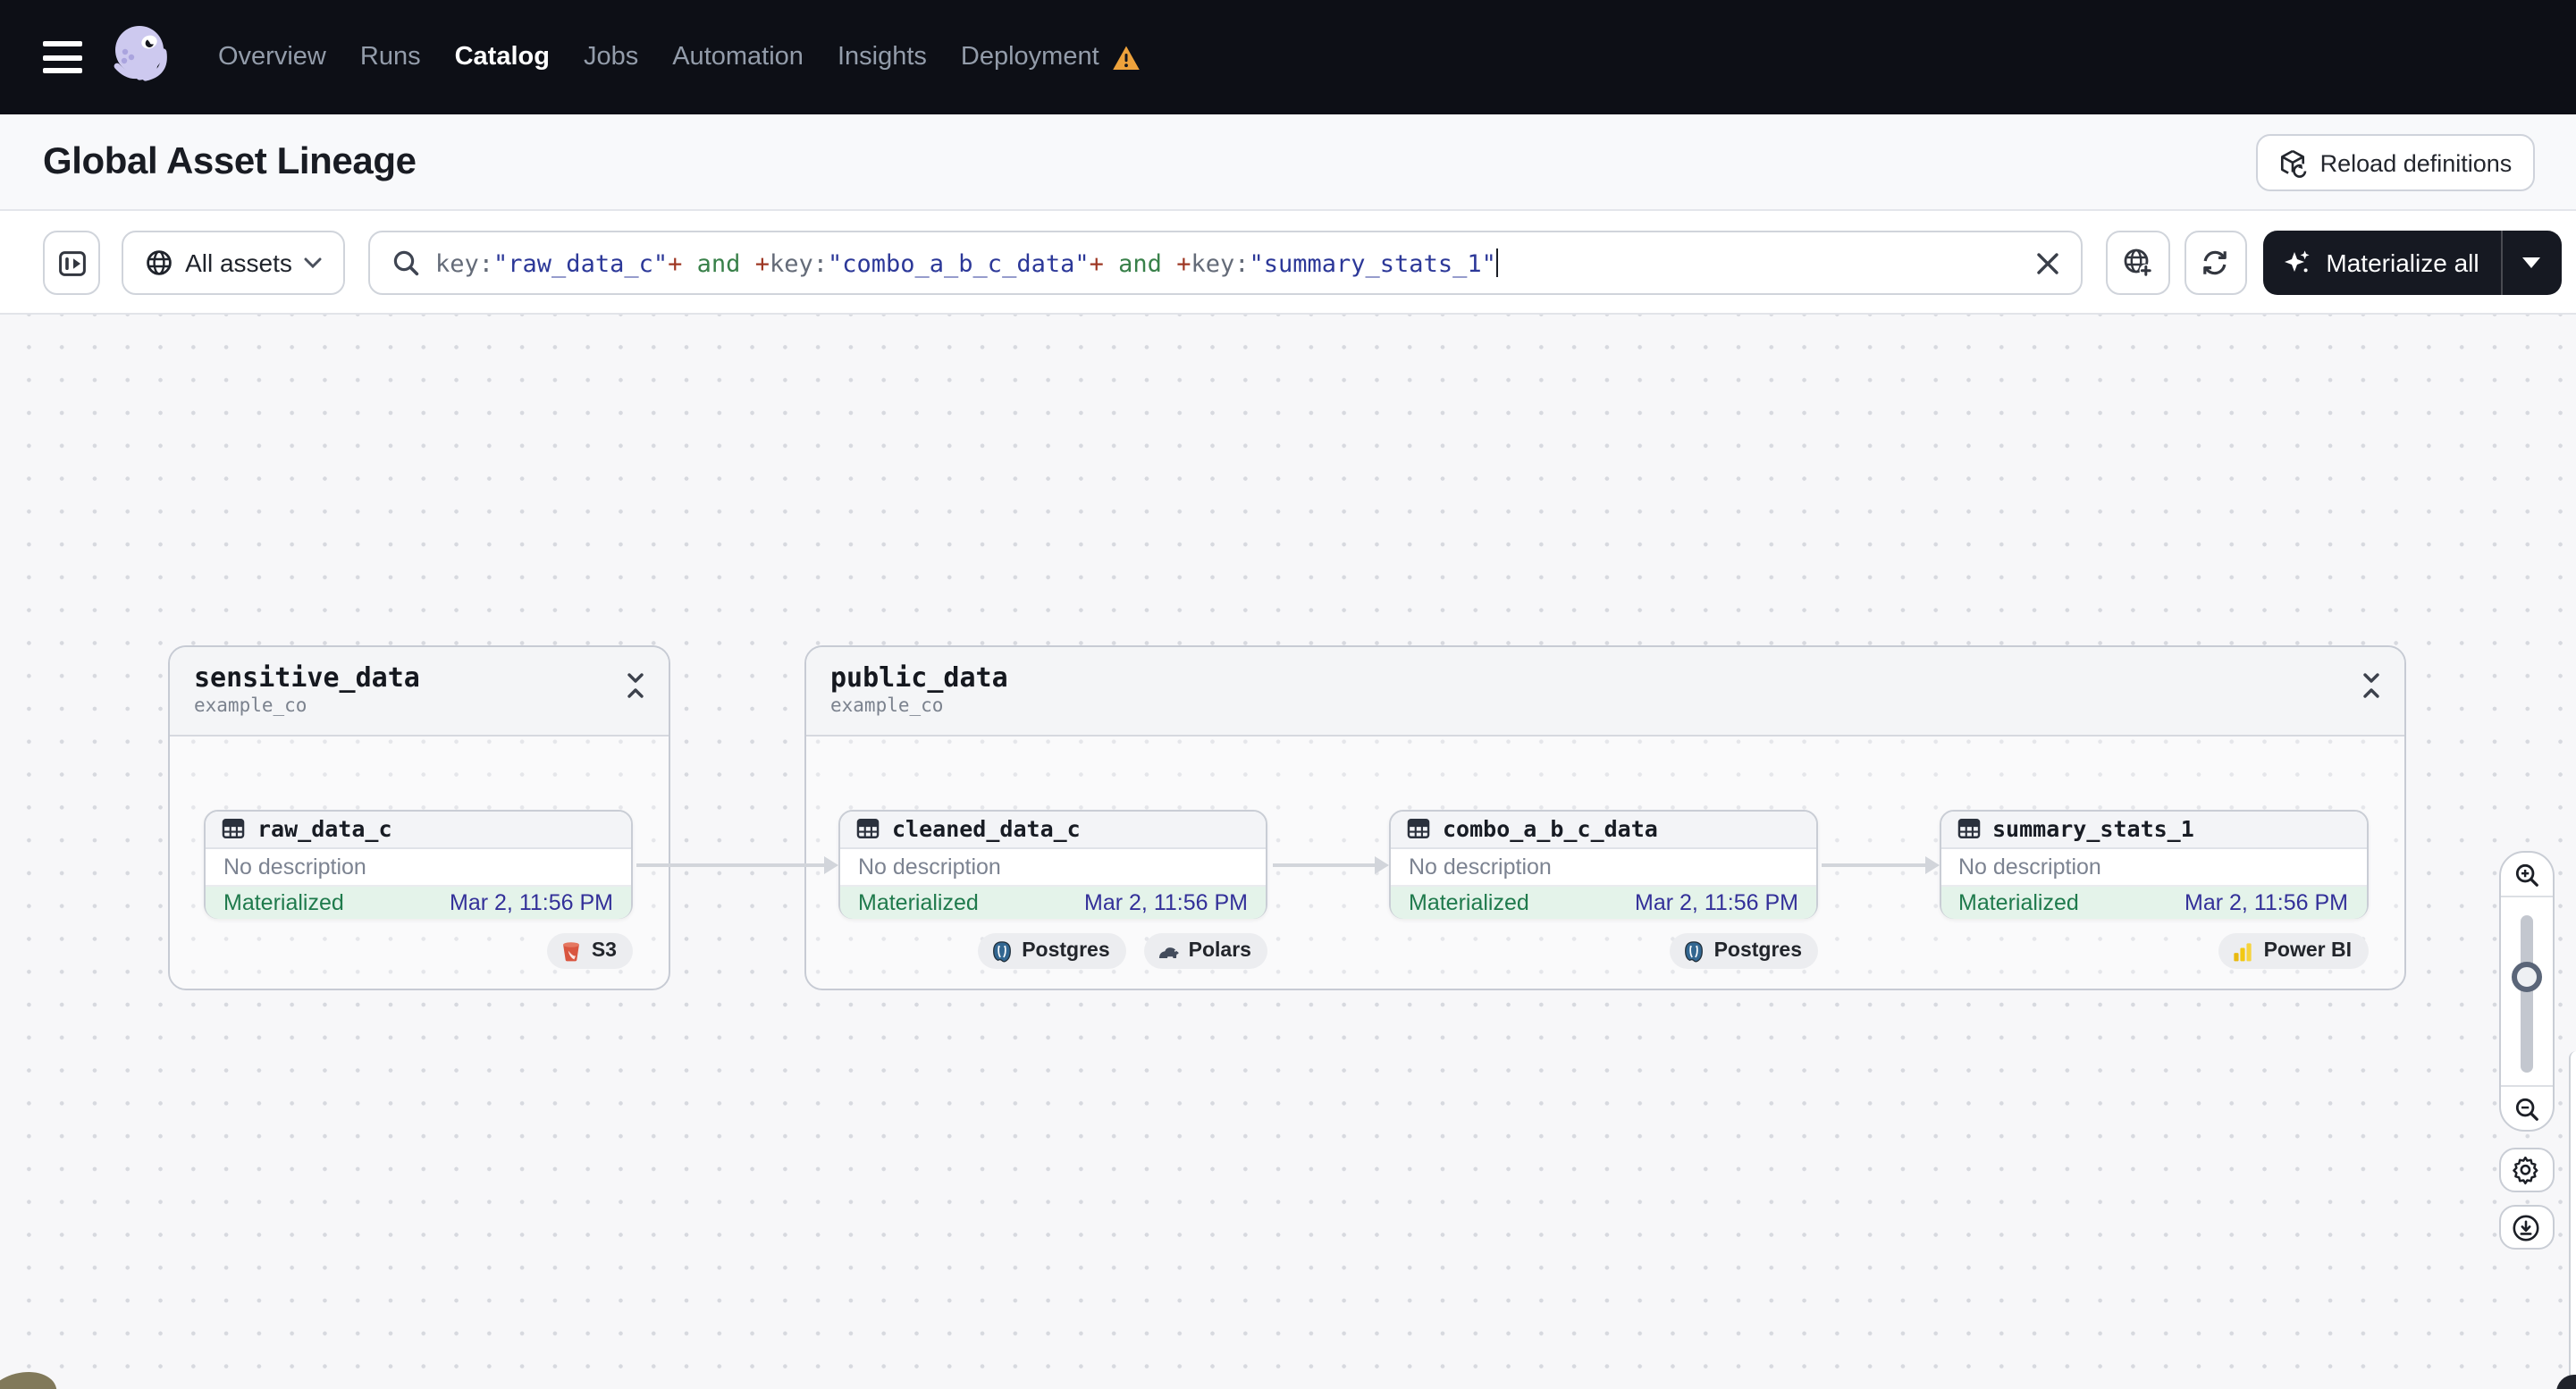 This screenshot has width=2576, height=1389. Describe the element at coordinates (611, 57) in the screenshot. I see `nav-item-jobs: Jobs` at that location.